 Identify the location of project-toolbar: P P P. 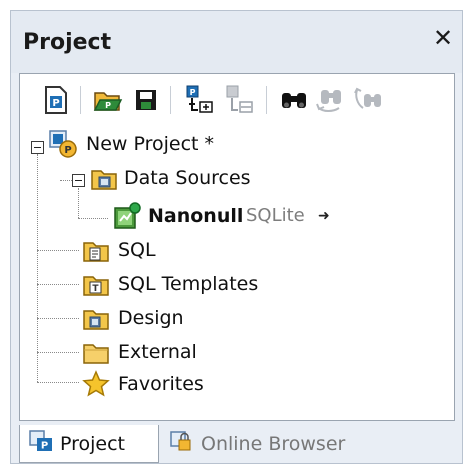
(237, 99).